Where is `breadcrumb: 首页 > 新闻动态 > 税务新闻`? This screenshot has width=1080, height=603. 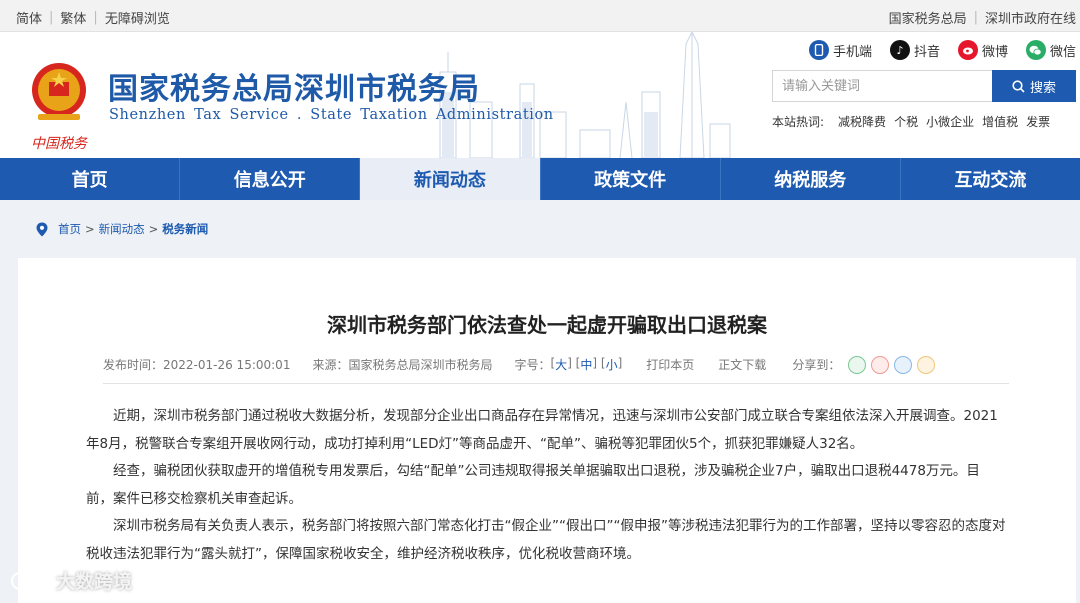
breadcrumb: 首页 > 新闻动态 > 税务新闻 is located at coordinates (122, 229).